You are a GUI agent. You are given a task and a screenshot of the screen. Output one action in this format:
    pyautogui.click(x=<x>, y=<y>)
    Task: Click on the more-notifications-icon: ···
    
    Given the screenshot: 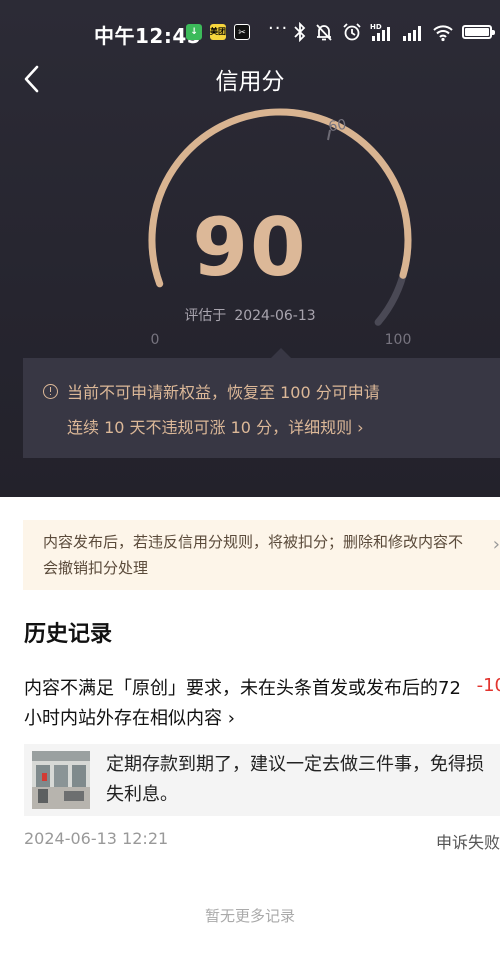 What is the action you would take?
    pyautogui.click(x=278, y=28)
    